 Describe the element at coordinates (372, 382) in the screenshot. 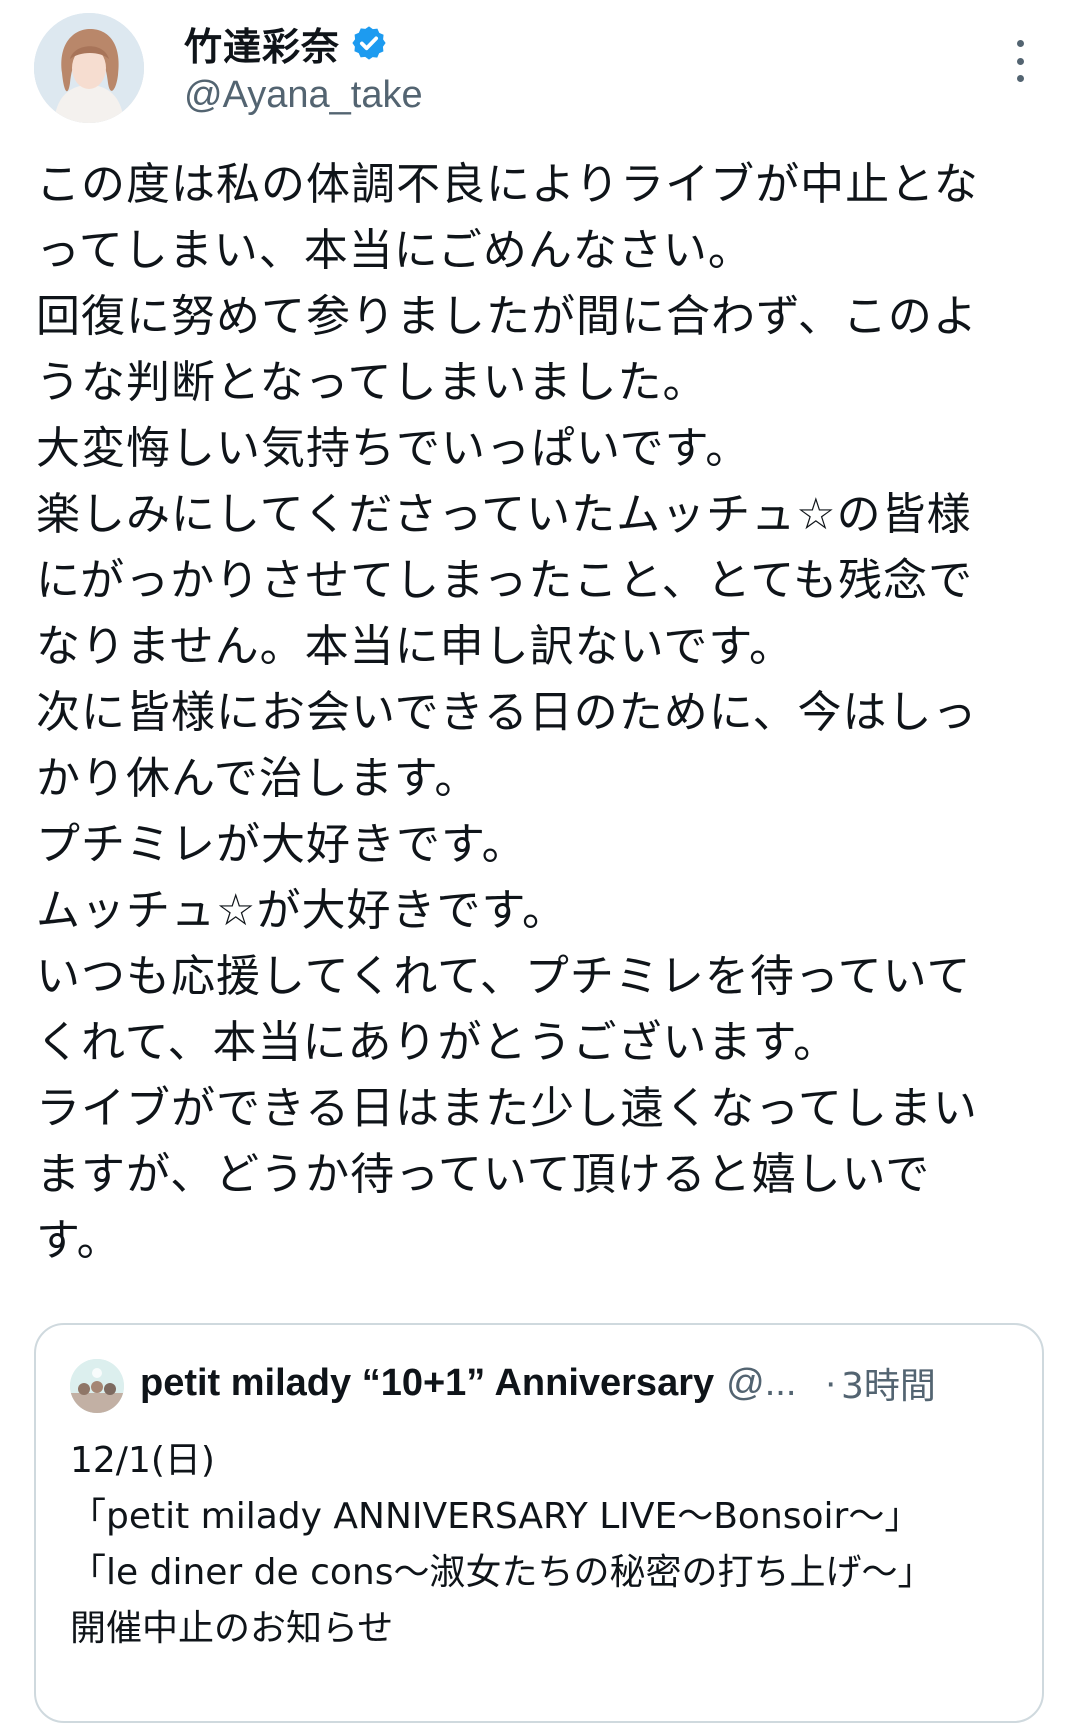

I see `tweet-line: うな判断となってしまいました。` at that location.